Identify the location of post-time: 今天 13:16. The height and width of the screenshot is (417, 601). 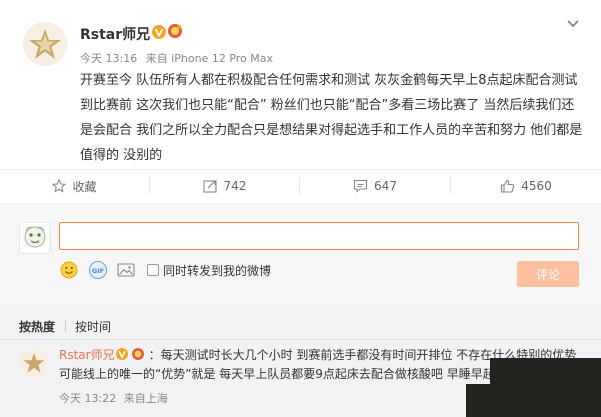
(108, 58).